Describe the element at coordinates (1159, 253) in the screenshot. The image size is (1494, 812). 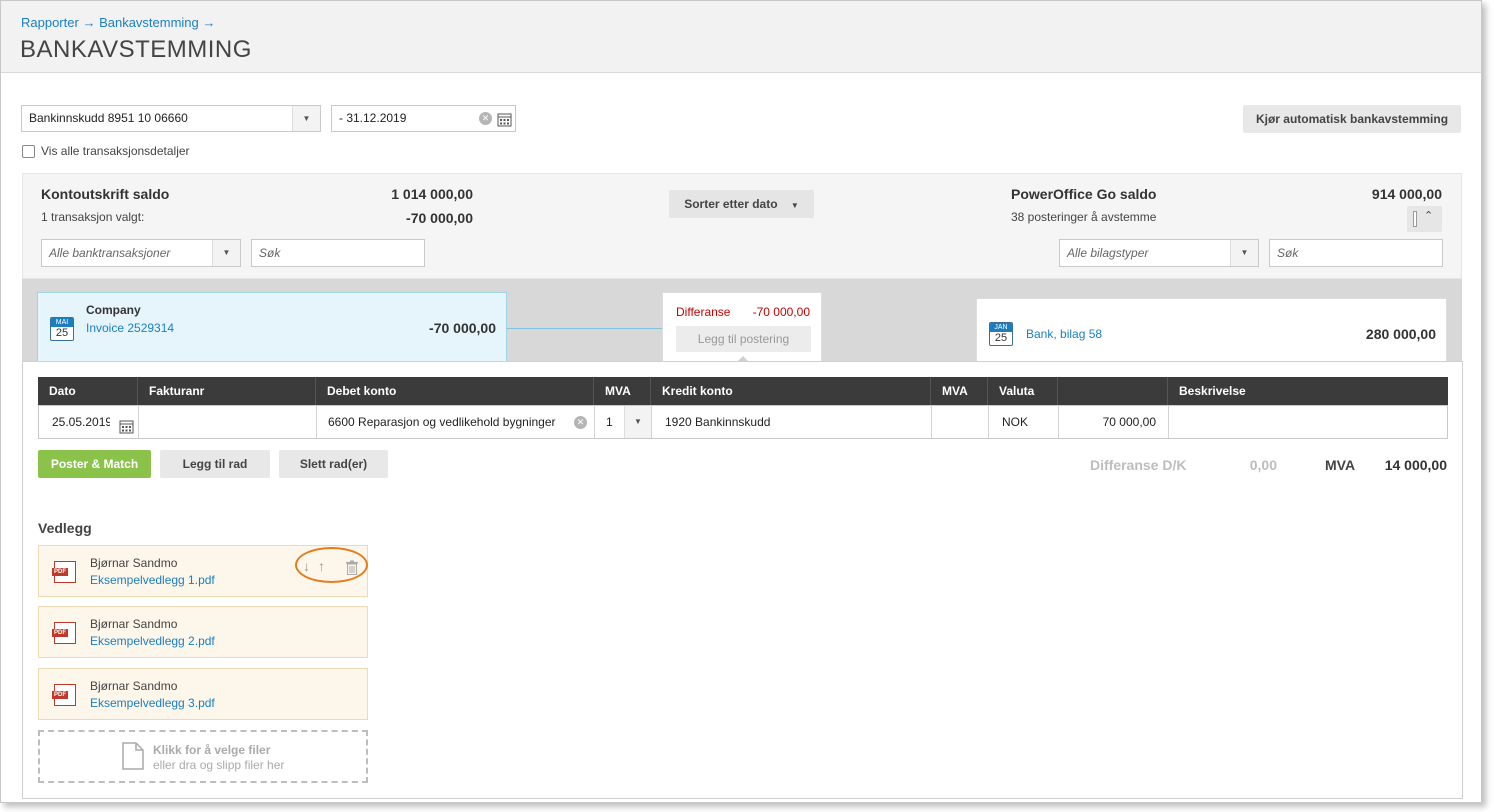
I see `voucher-type-filter: Alle bilagstyper ▼` at that location.